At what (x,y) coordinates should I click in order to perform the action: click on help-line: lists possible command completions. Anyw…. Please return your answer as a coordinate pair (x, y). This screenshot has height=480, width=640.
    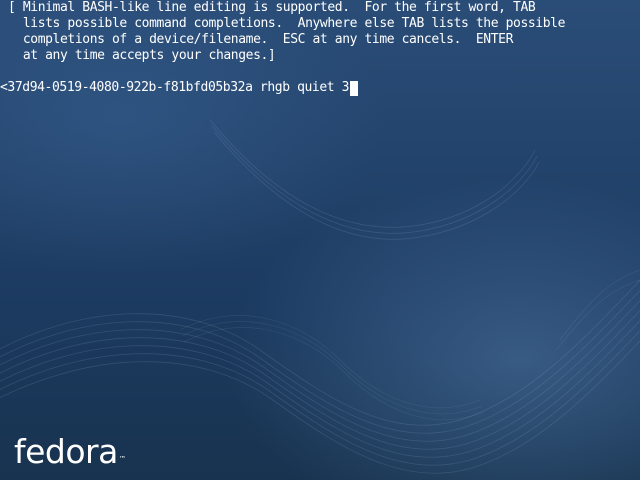
    Looking at the image, I should click on (287, 23).